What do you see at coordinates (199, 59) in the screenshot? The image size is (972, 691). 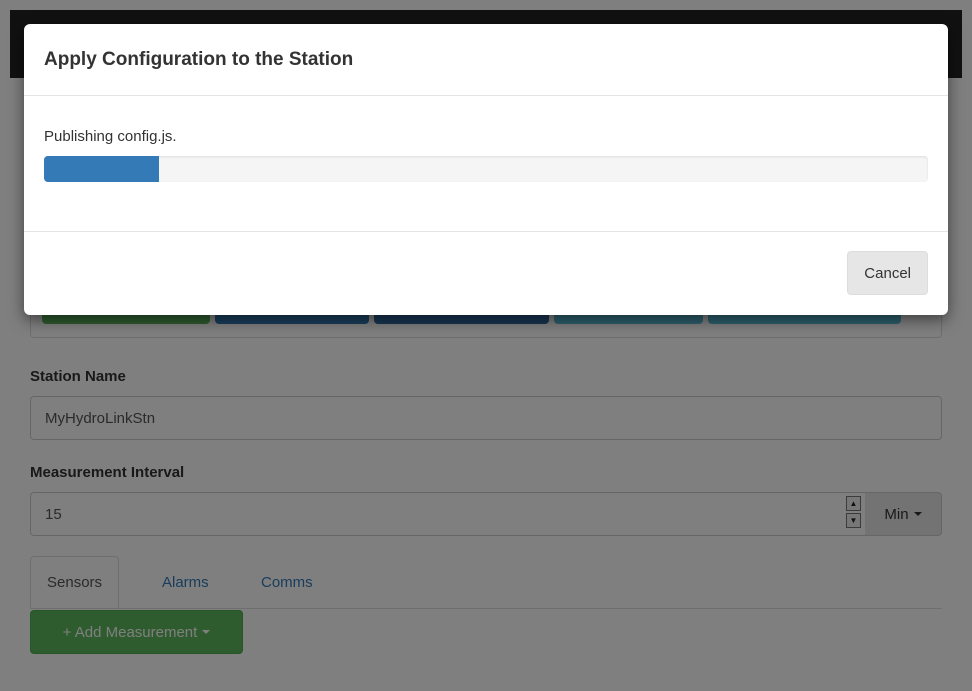 I see `modal-title: Apply Configuration to the Station` at bounding box center [199, 59].